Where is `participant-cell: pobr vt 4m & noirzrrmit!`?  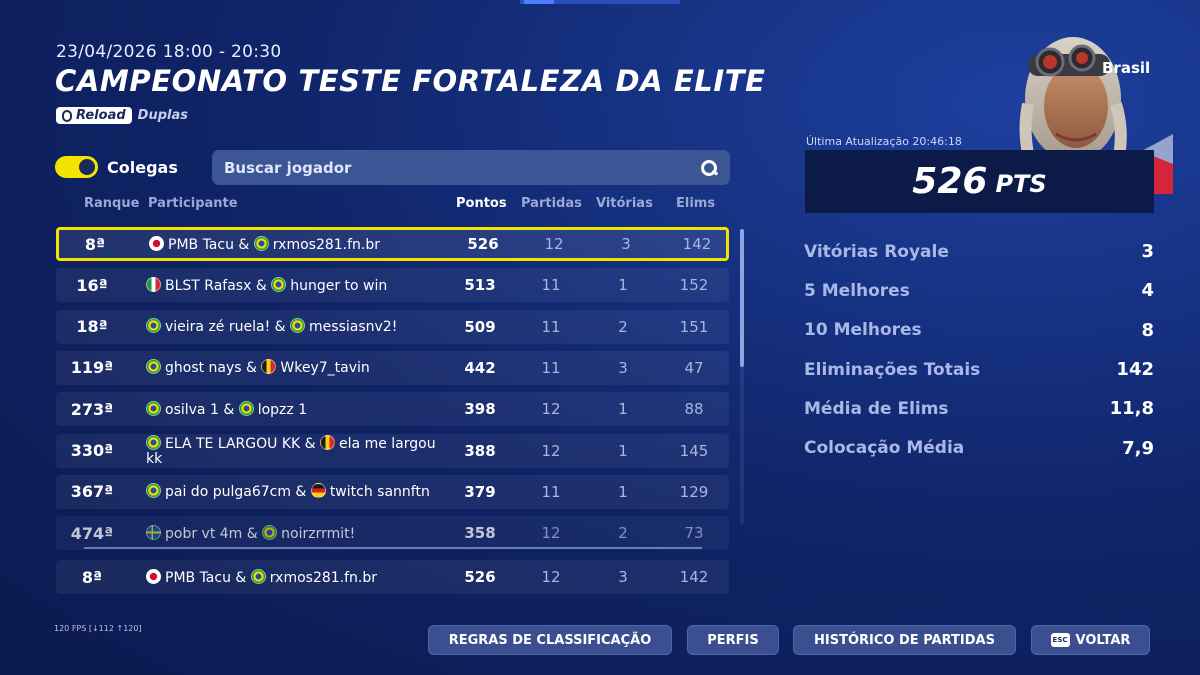
participant-cell: pobr vt 4m & noirzrrmit! is located at coordinates (296, 533).